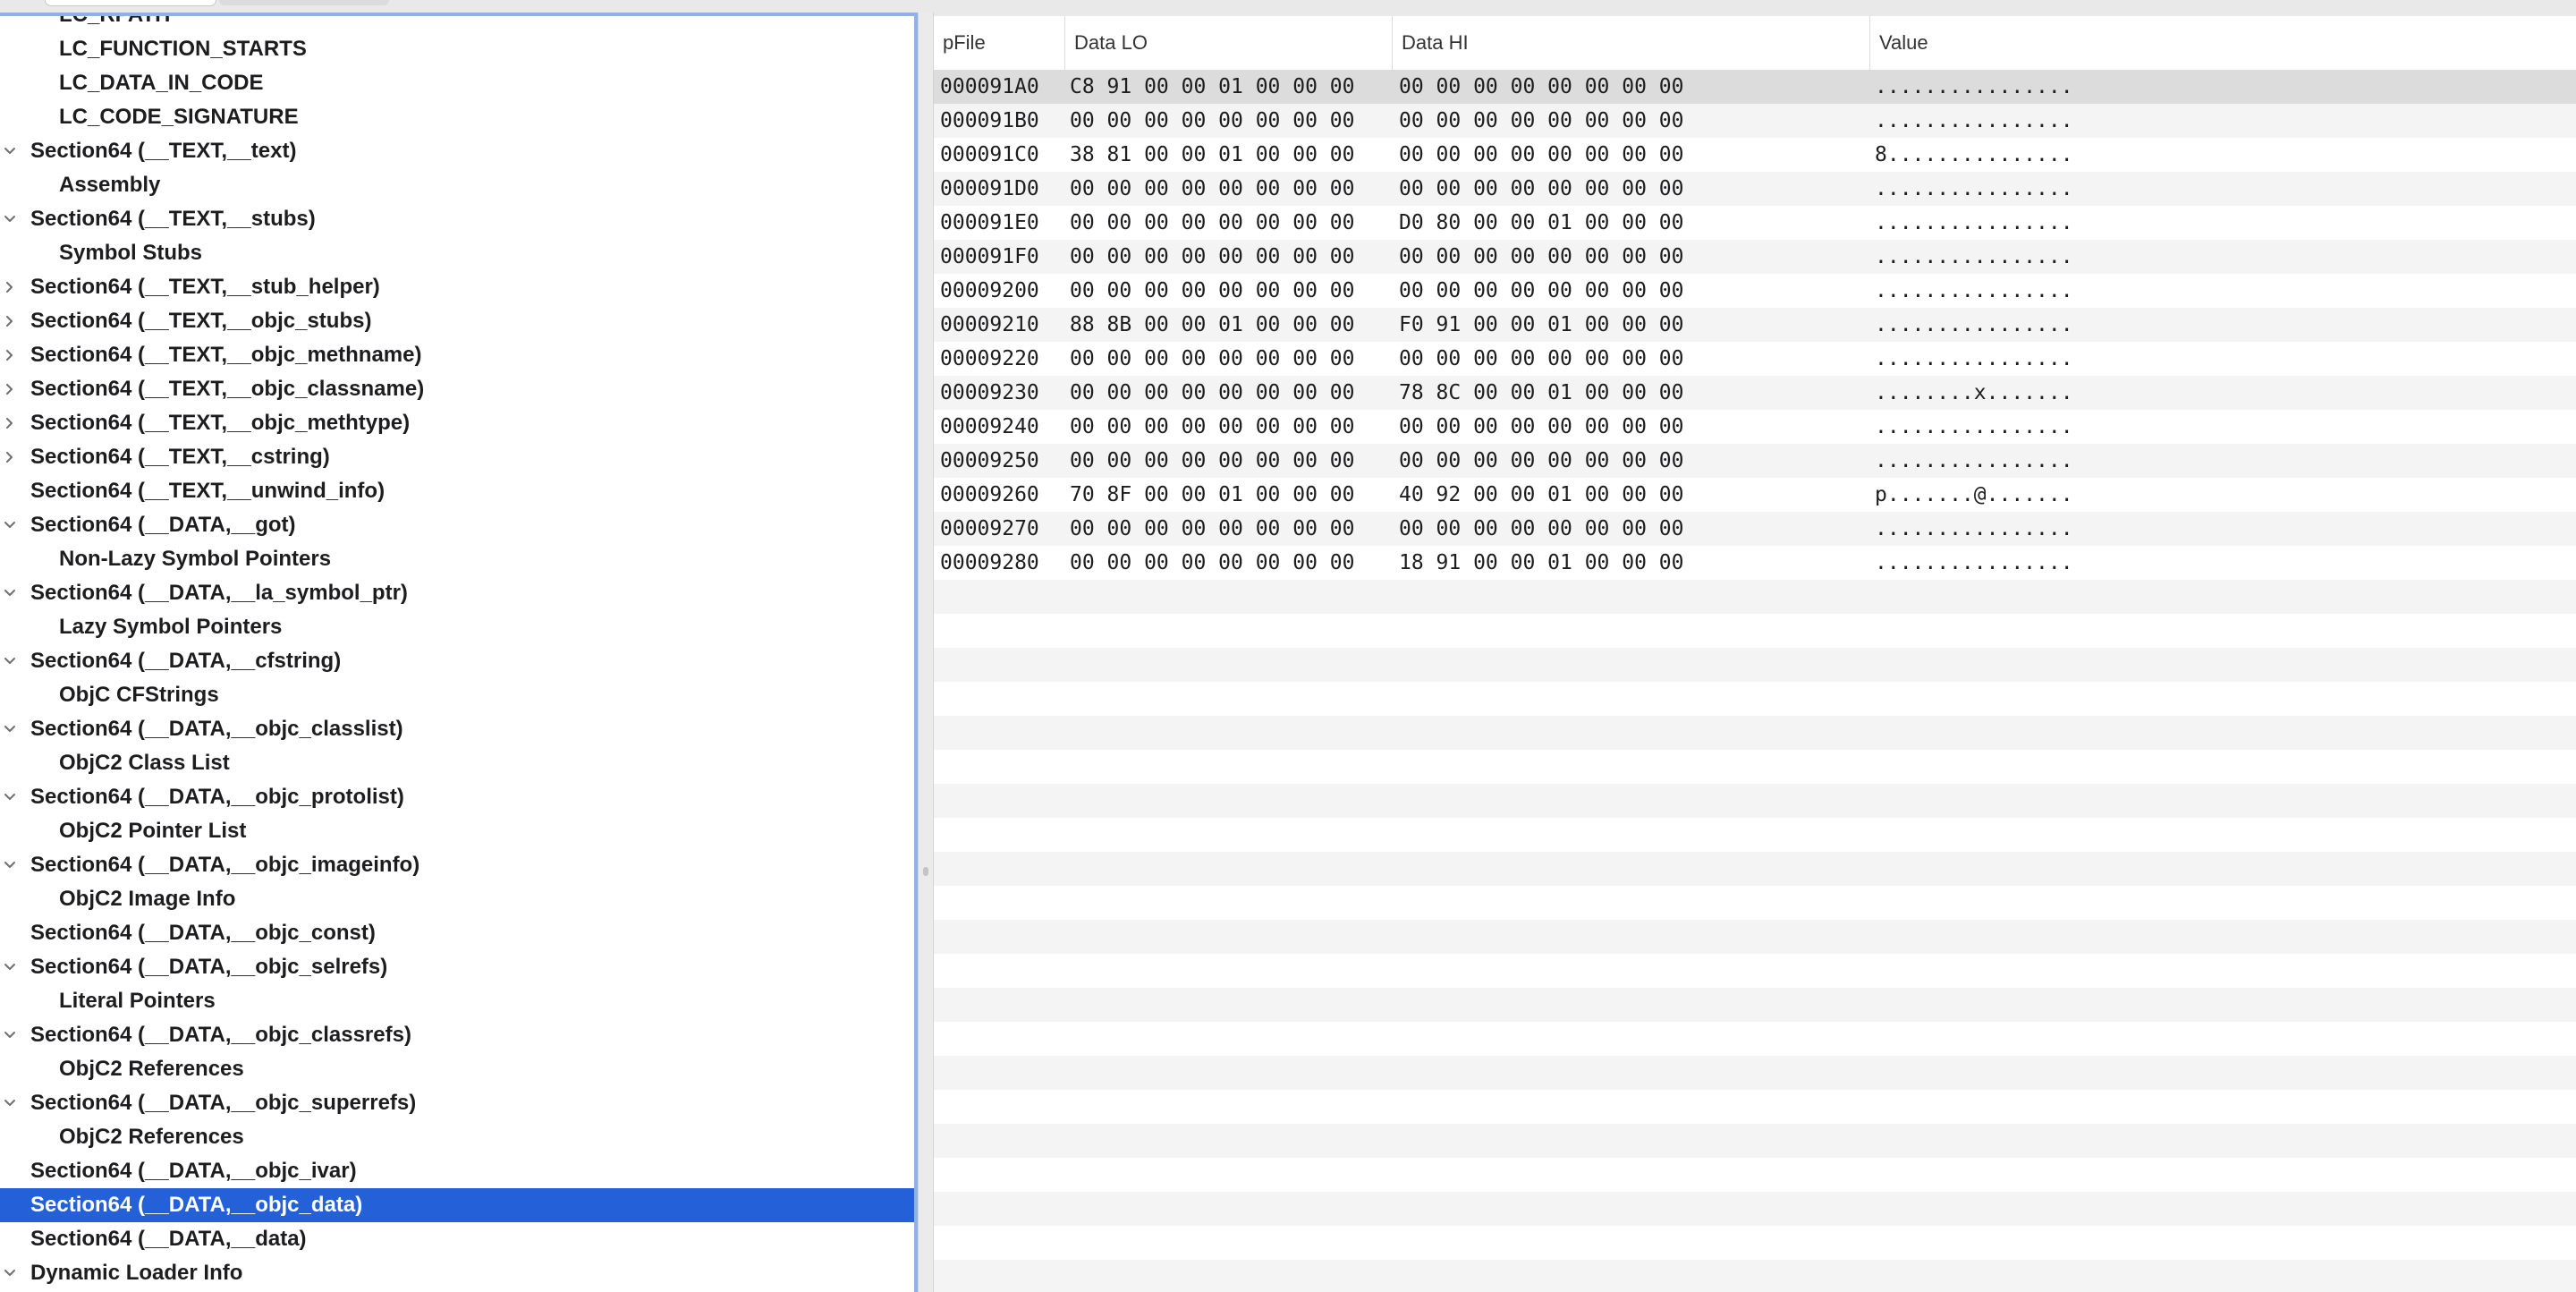 This screenshot has height=1292, width=2576. Describe the element at coordinates (153, 831) in the screenshot. I see `tree-row-label: ObjC2 Pointer List` at that location.